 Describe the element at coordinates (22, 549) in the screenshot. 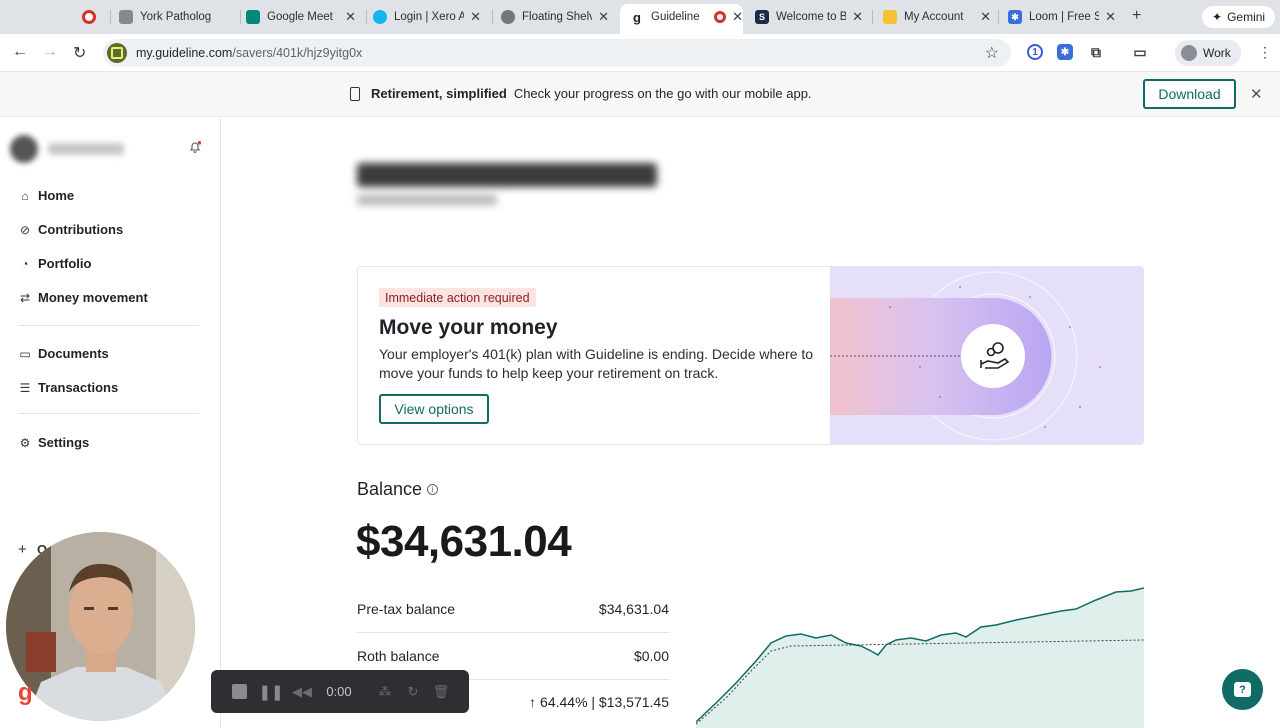

I see `plus-icon: +` at that location.